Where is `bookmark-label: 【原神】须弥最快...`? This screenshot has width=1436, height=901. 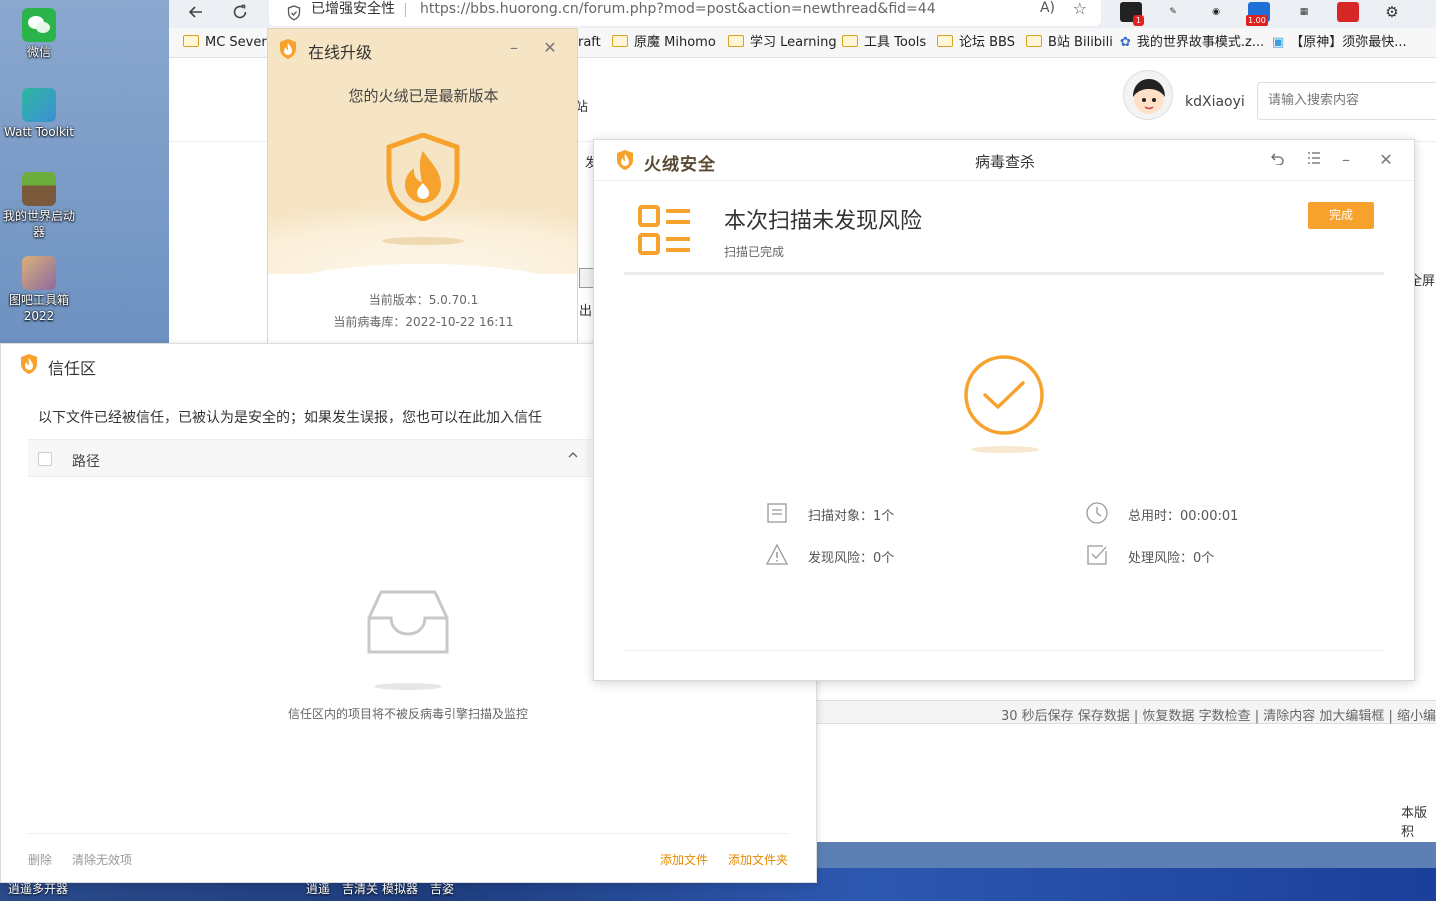
bookmark-label: 【原神】须弥最快... is located at coordinates (1348, 42).